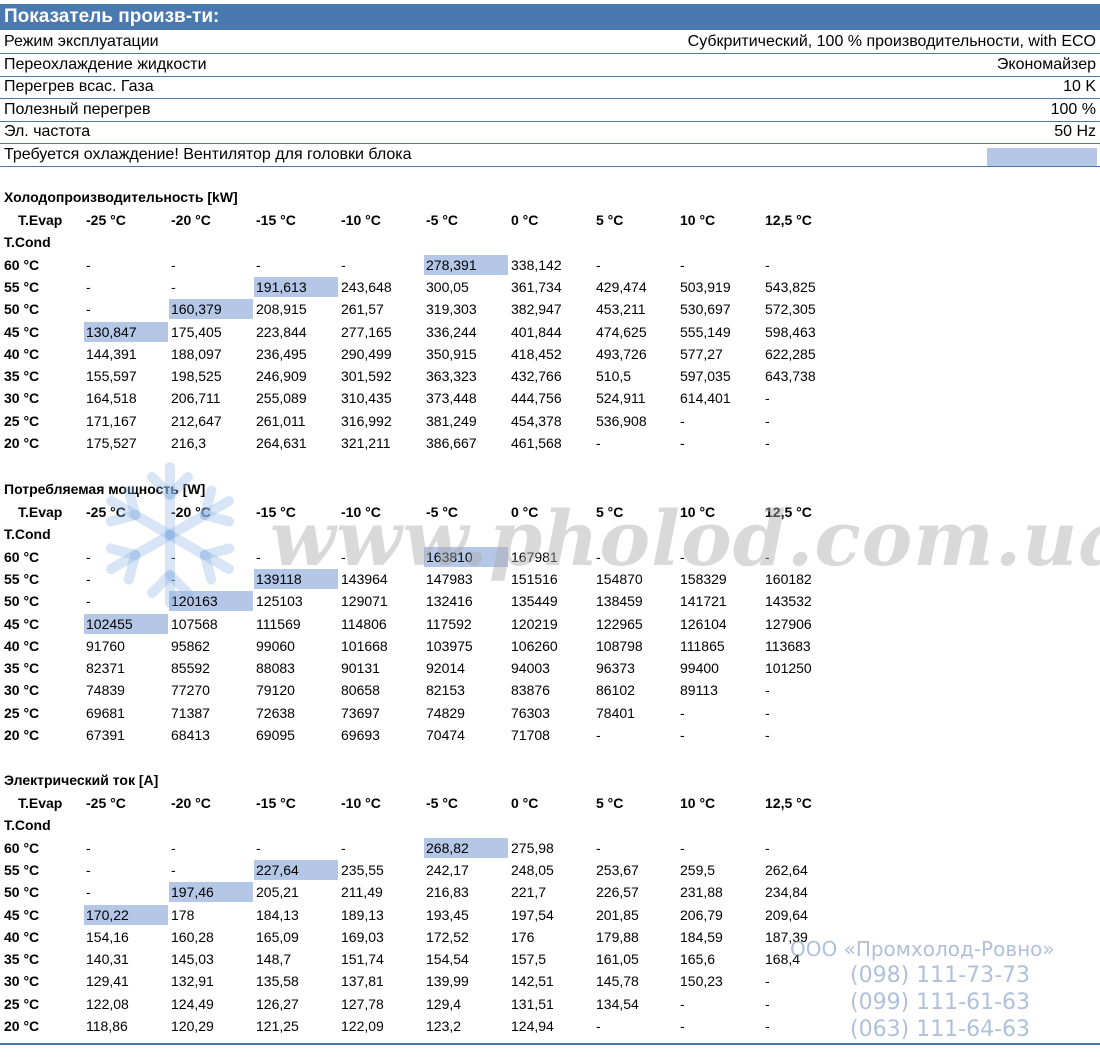 This screenshot has width=1100, height=1058. What do you see at coordinates (523, 936) in the screenshot?
I see `table-cell: 176` at bounding box center [523, 936].